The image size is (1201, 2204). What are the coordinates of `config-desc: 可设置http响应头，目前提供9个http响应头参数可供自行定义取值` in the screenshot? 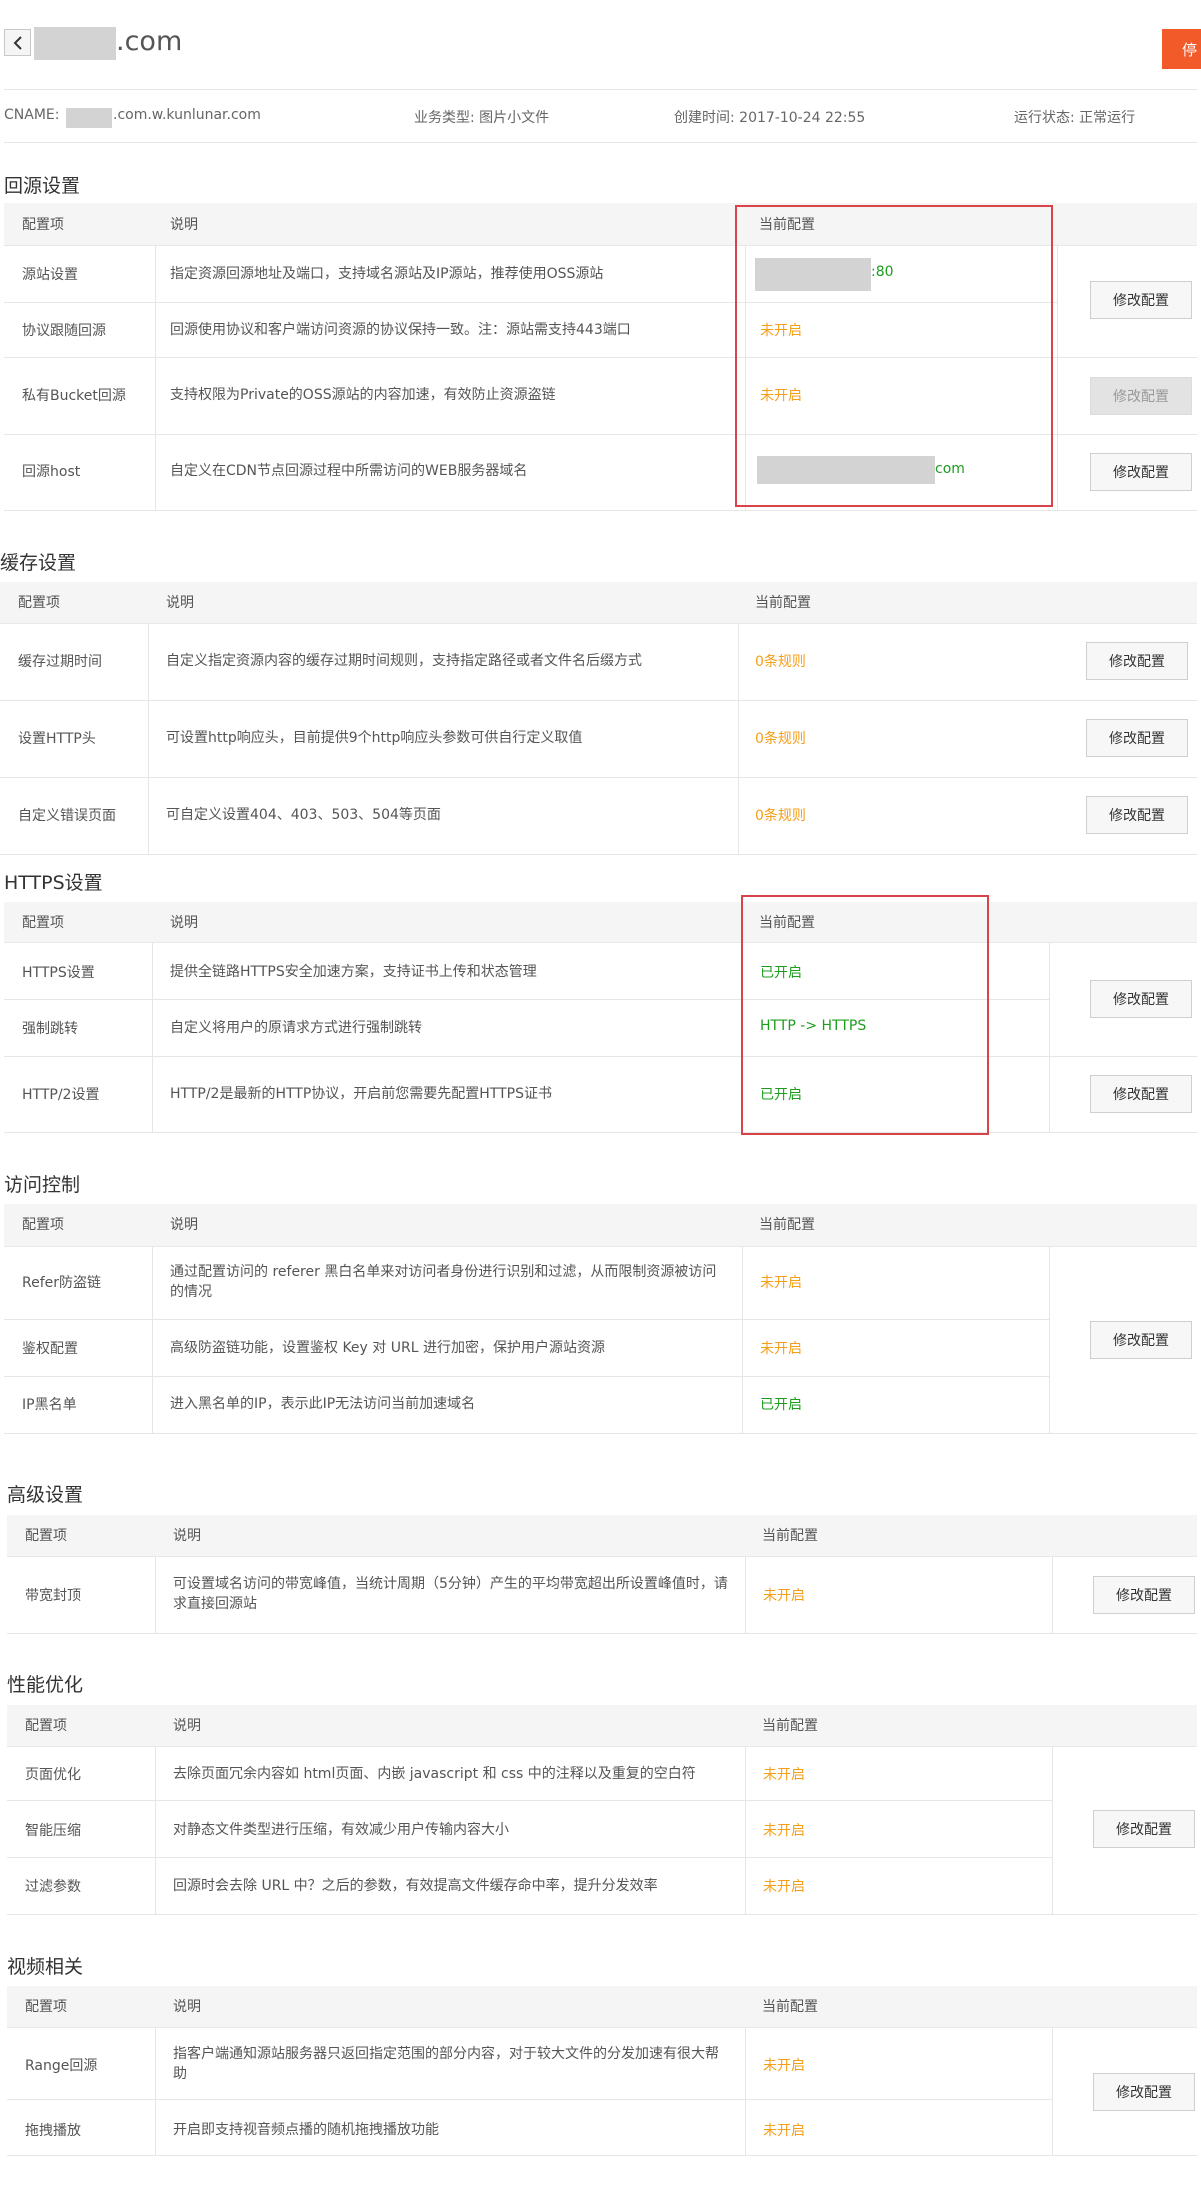 It's located at (374, 738).